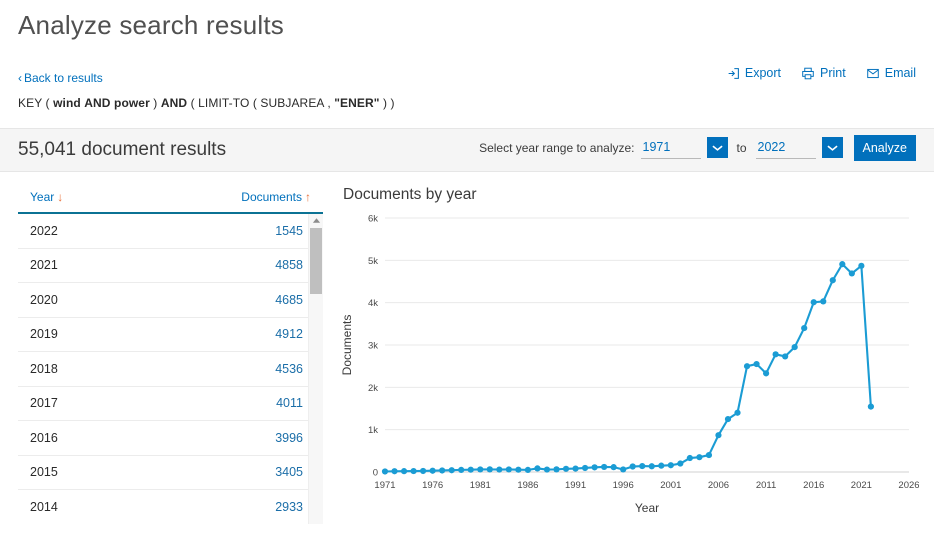  I want to click on year-to-select: 2022, so click(799, 148).